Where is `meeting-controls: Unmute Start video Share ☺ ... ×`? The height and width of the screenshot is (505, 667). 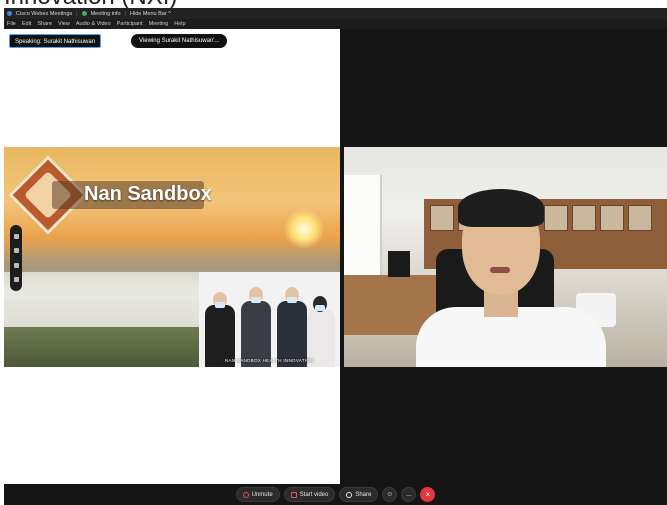 meeting-controls: Unmute Start video Share ☺ ... × is located at coordinates (335, 494).